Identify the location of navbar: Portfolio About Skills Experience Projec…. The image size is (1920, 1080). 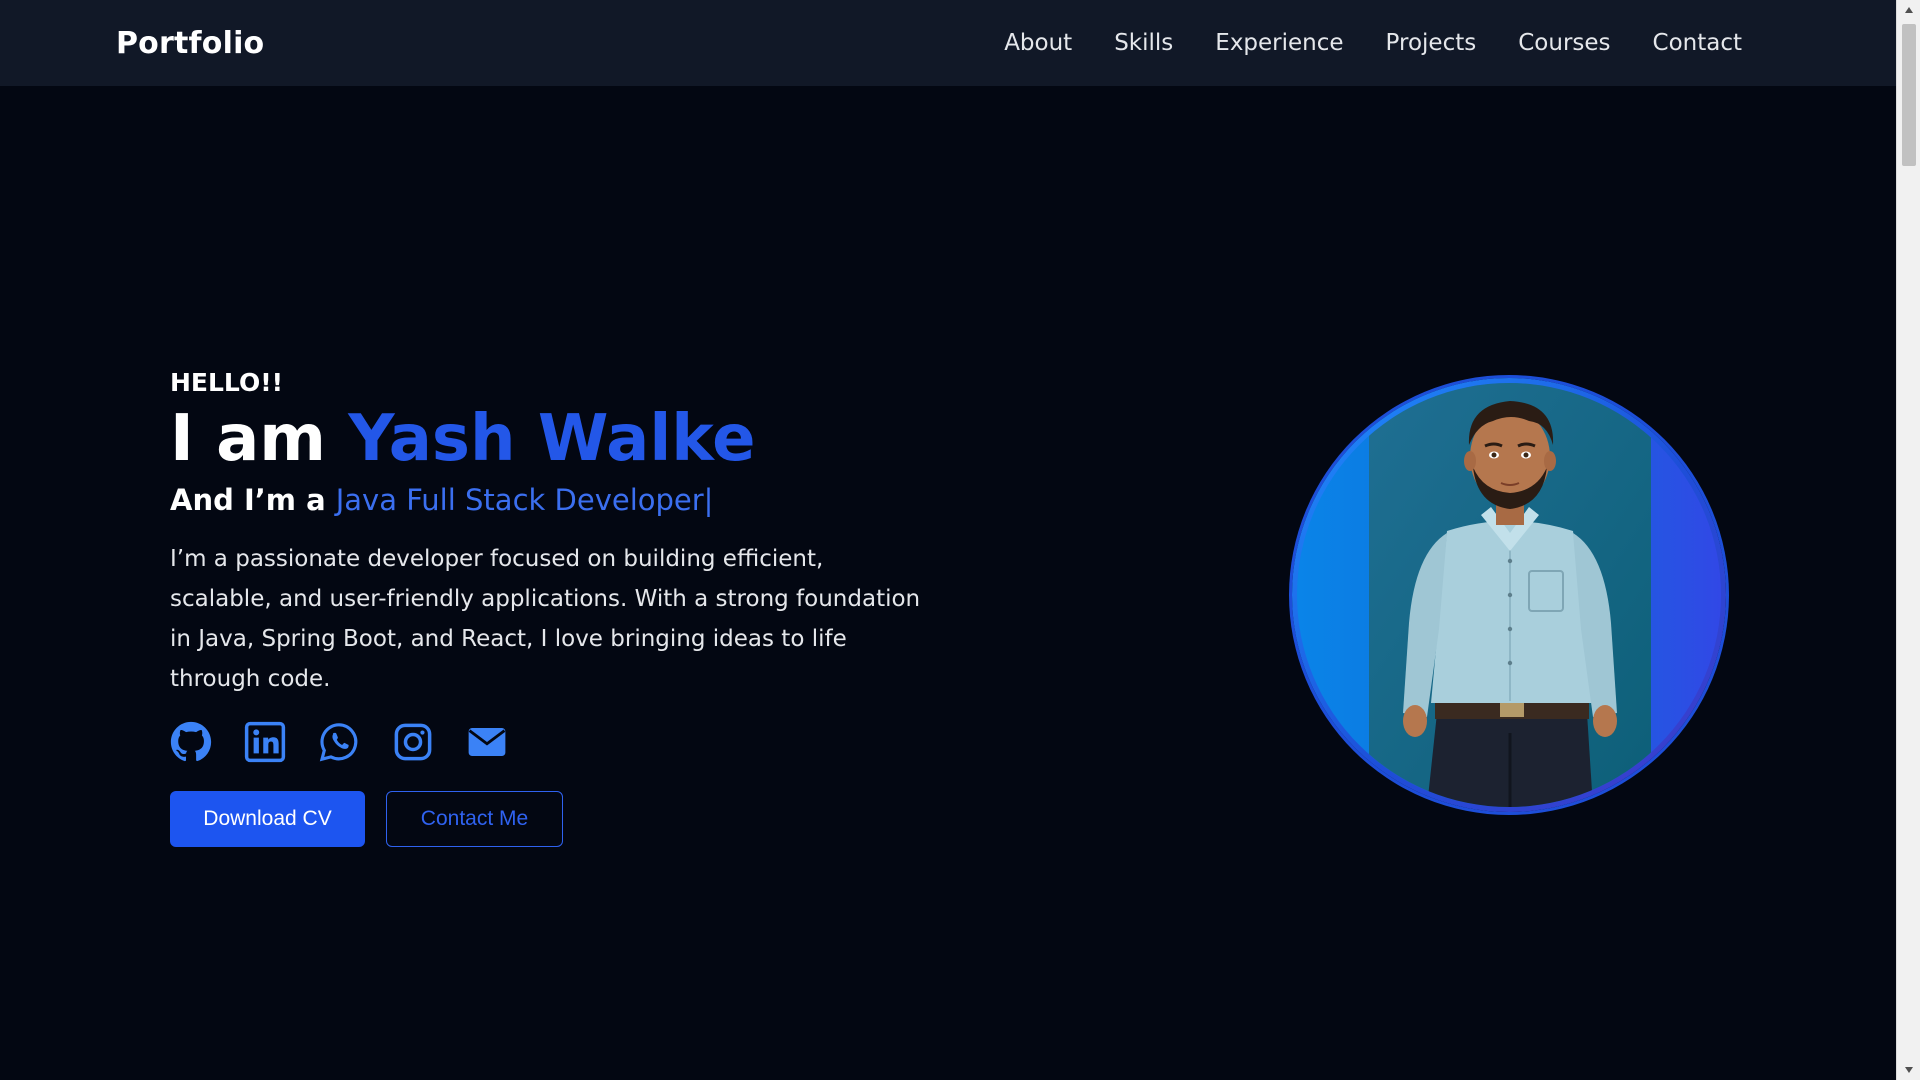
(948, 43).